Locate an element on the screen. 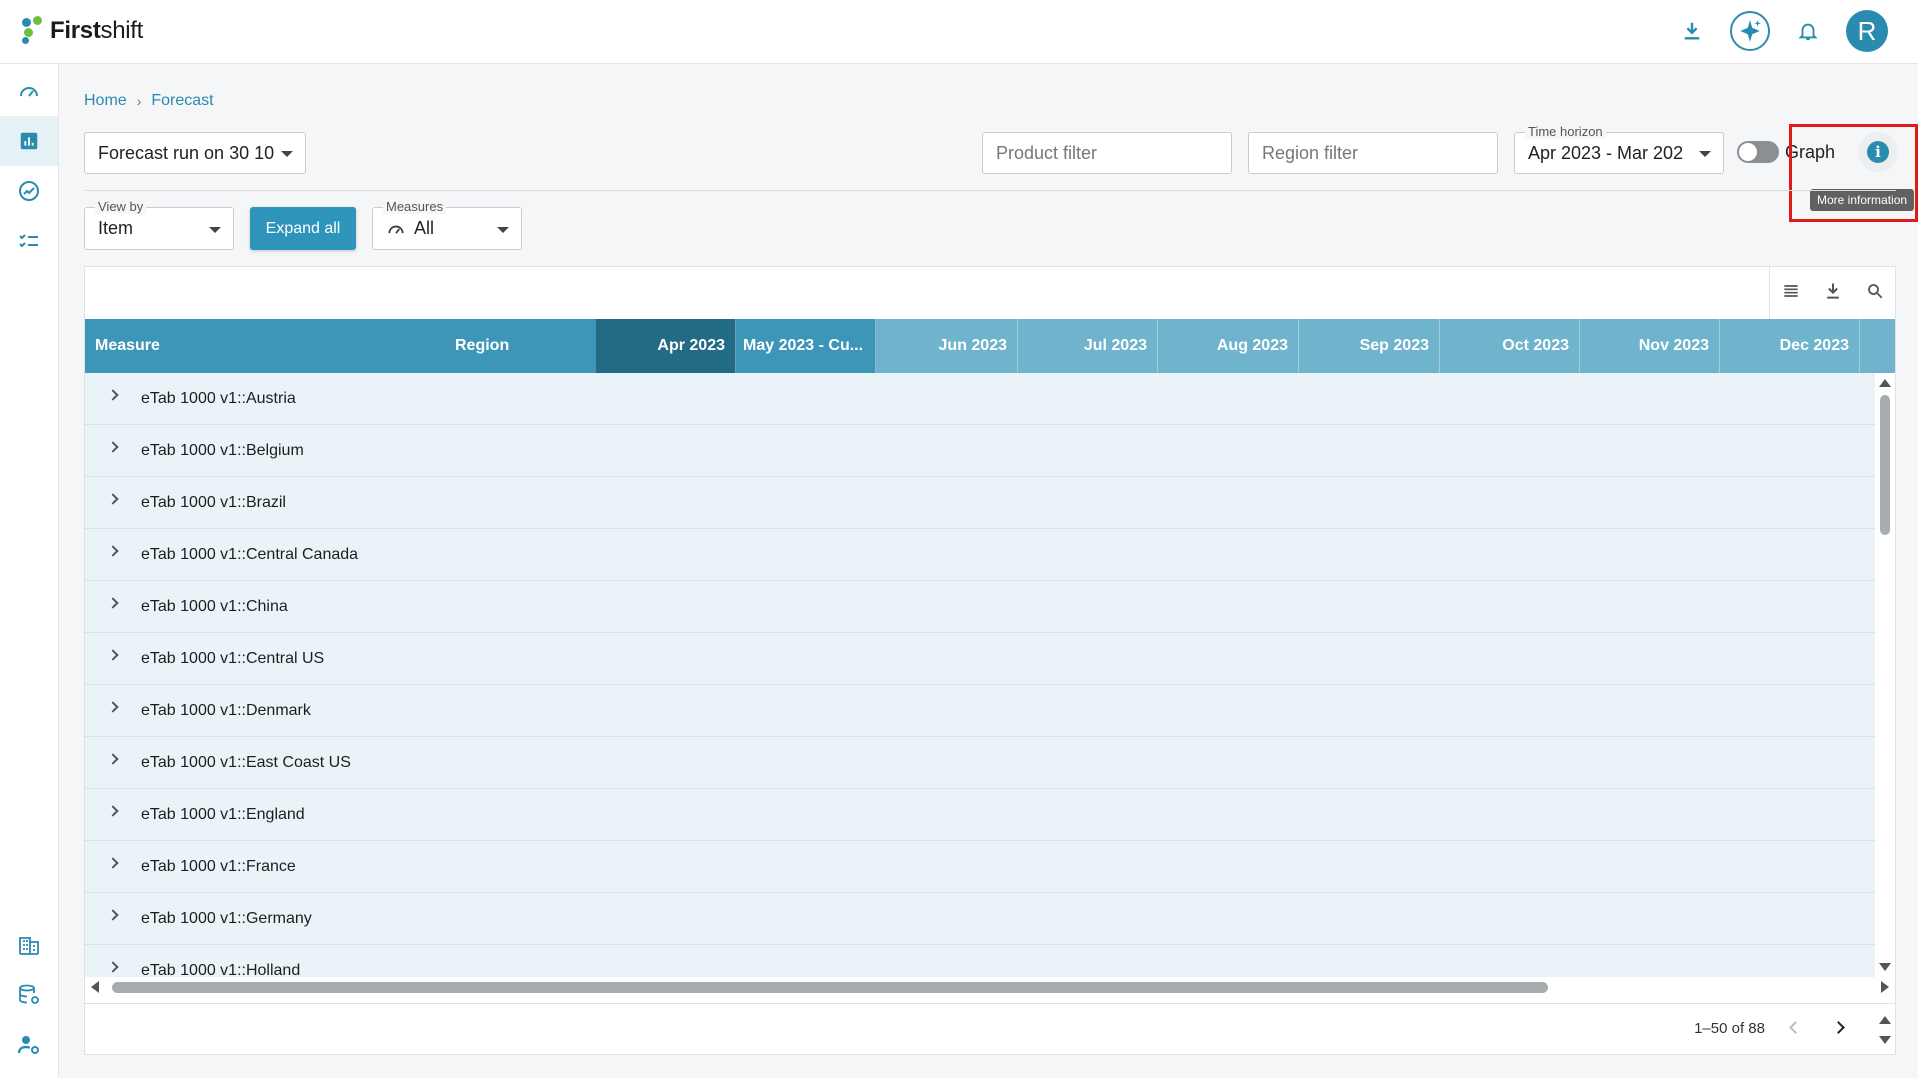 This screenshot has width=1918, height=1078. logo: Firstshift is located at coordinates (82, 31).